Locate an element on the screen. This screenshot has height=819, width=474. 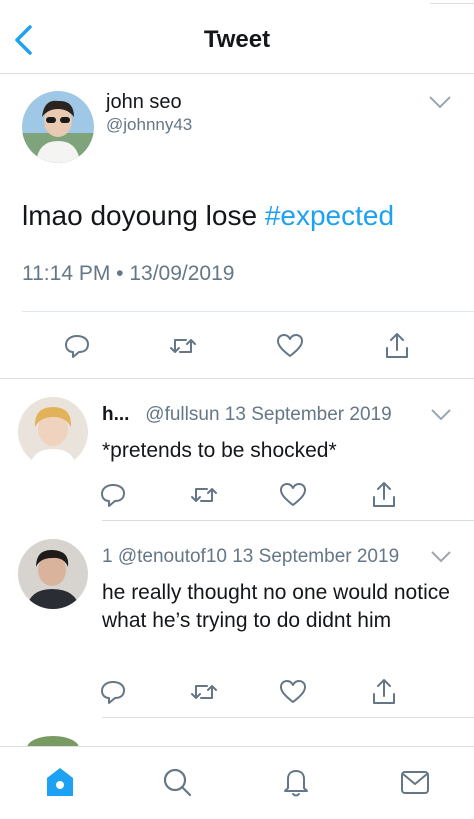
home-icon is located at coordinates (60, 782).